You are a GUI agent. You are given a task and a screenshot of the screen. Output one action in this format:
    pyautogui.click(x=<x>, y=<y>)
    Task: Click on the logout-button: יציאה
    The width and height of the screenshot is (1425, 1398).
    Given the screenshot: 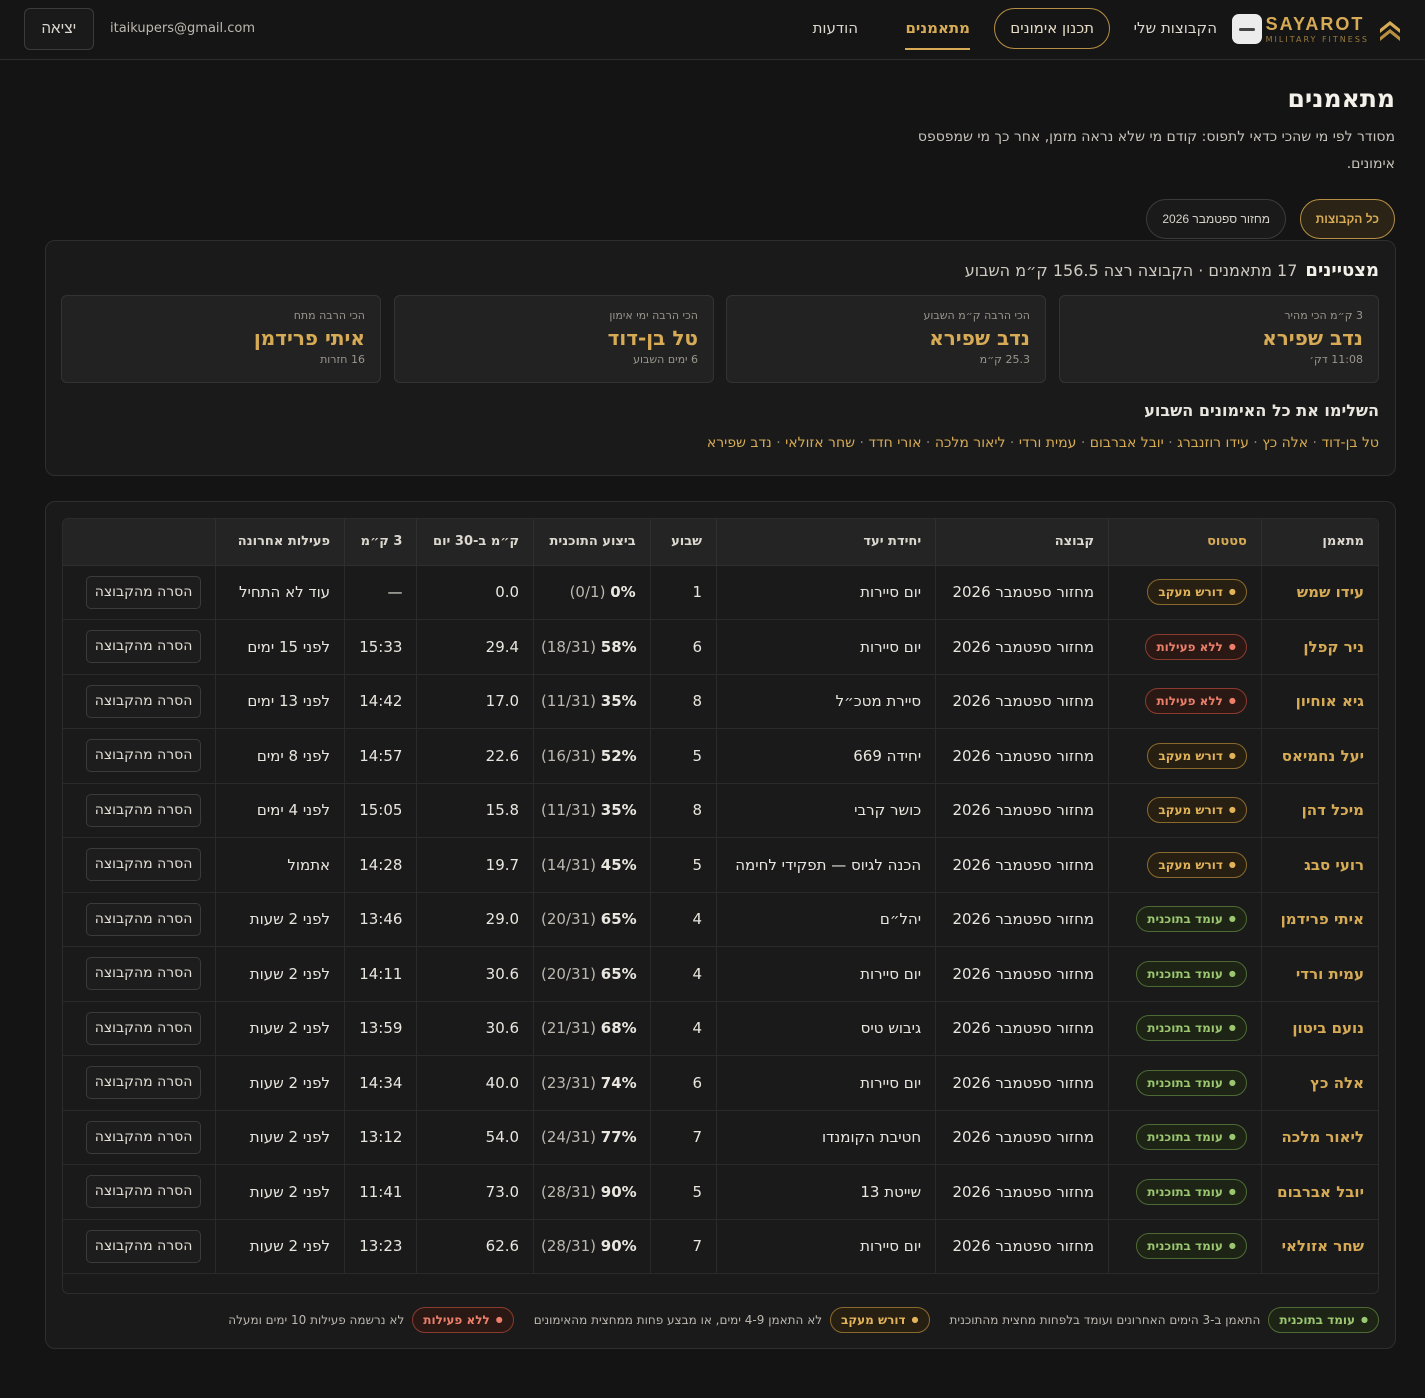 What is the action you would take?
    pyautogui.click(x=59, y=29)
    